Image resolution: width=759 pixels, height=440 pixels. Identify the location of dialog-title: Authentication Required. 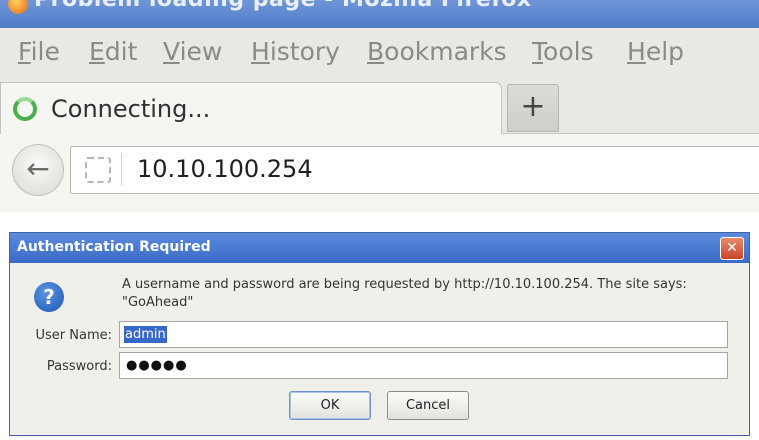
(114, 247).